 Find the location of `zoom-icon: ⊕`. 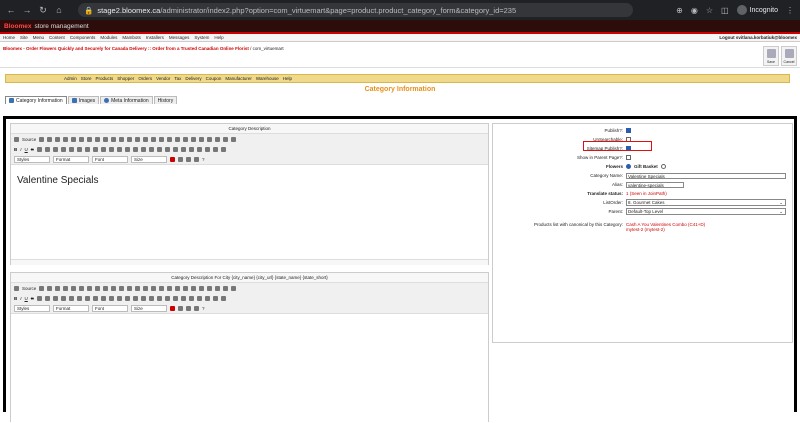

zoom-icon: ⊕ is located at coordinates (679, 10).